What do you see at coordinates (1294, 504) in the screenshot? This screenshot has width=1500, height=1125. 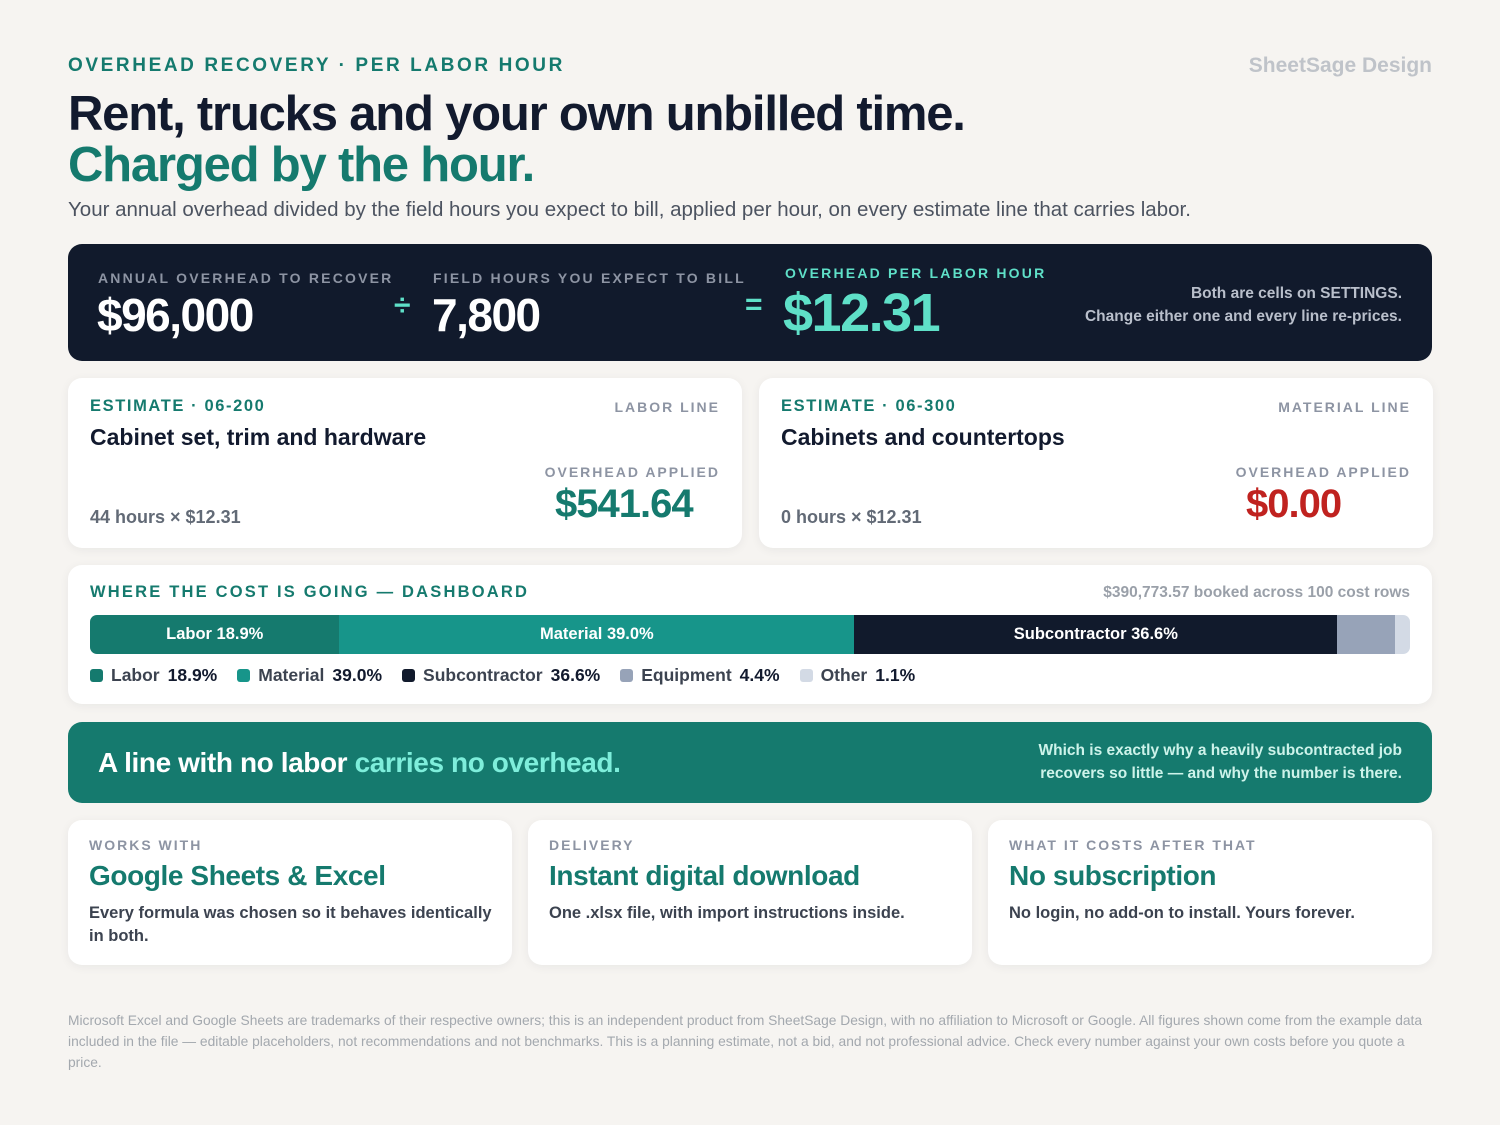 I see `overhead-applied-value: $0.00` at bounding box center [1294, 504].